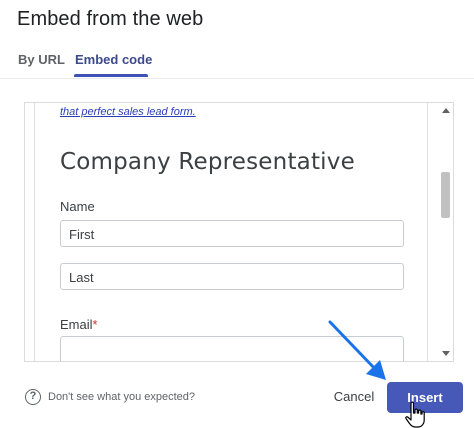  Describe the element at coordinates (121, 397) in the screenshot. I see `help-link-text: Don't see what you expected?` at that location.